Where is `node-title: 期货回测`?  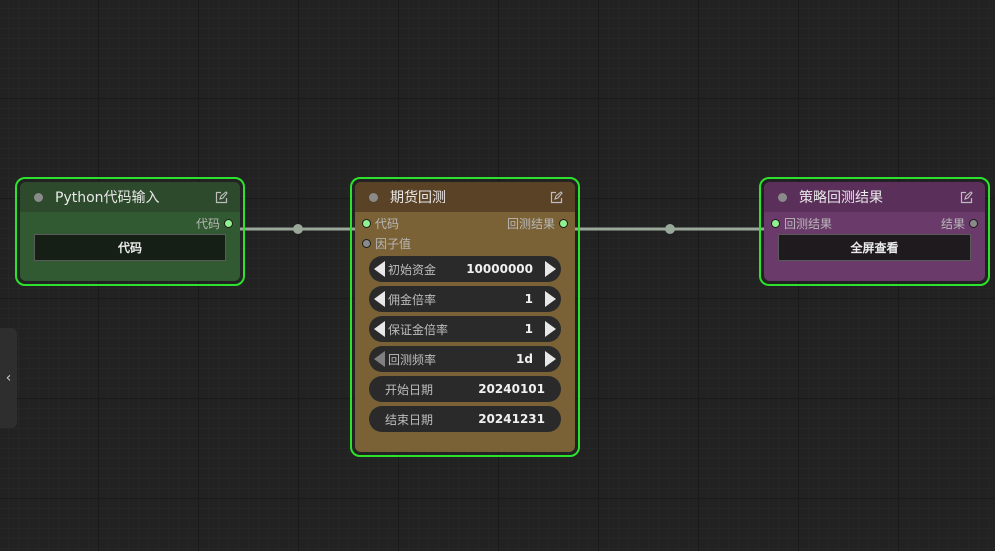 node-title: 期货回测 is located at coordinates (418, 198).